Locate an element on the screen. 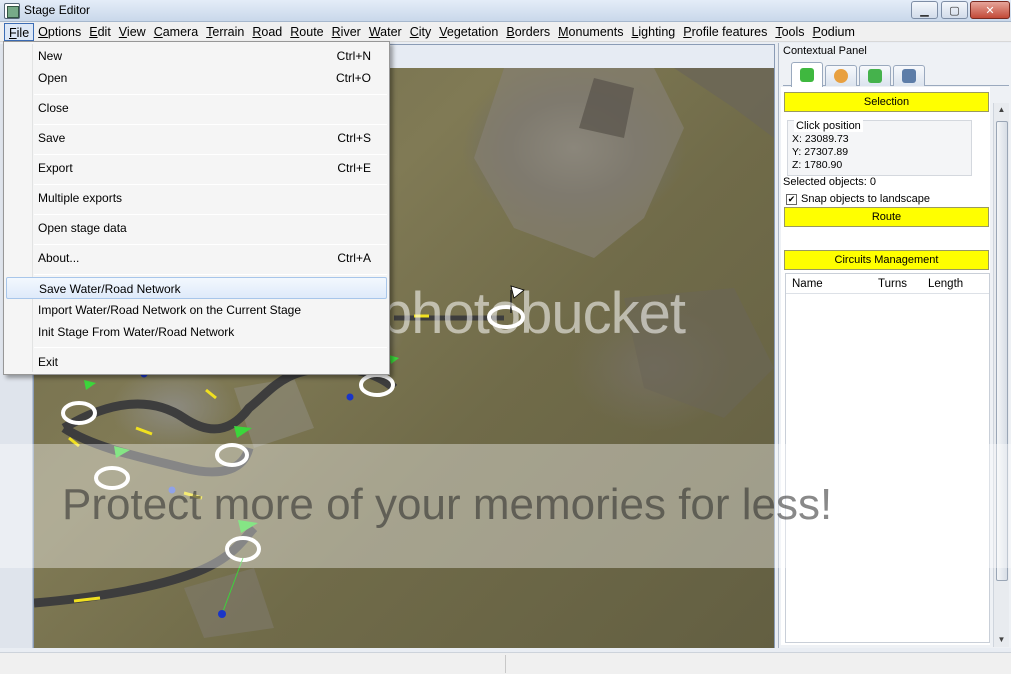 This screenshot has width=1011, height=674. snap-to-landscape-option: ✔ Snap objects to landscape is located at coordinates (858, 199).